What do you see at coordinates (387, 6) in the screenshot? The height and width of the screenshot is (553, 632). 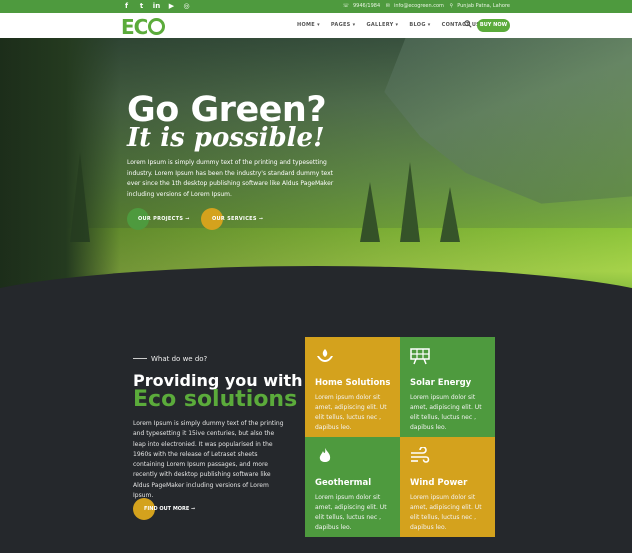 I see `email-icon: ✉` at bounding box center [387, 6].